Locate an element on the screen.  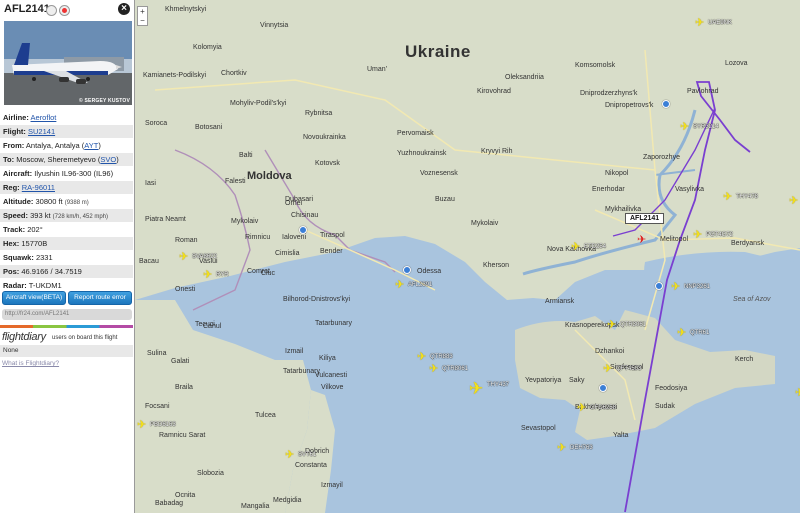
flightdiary-color-bar is located at coordinates (66, 326).